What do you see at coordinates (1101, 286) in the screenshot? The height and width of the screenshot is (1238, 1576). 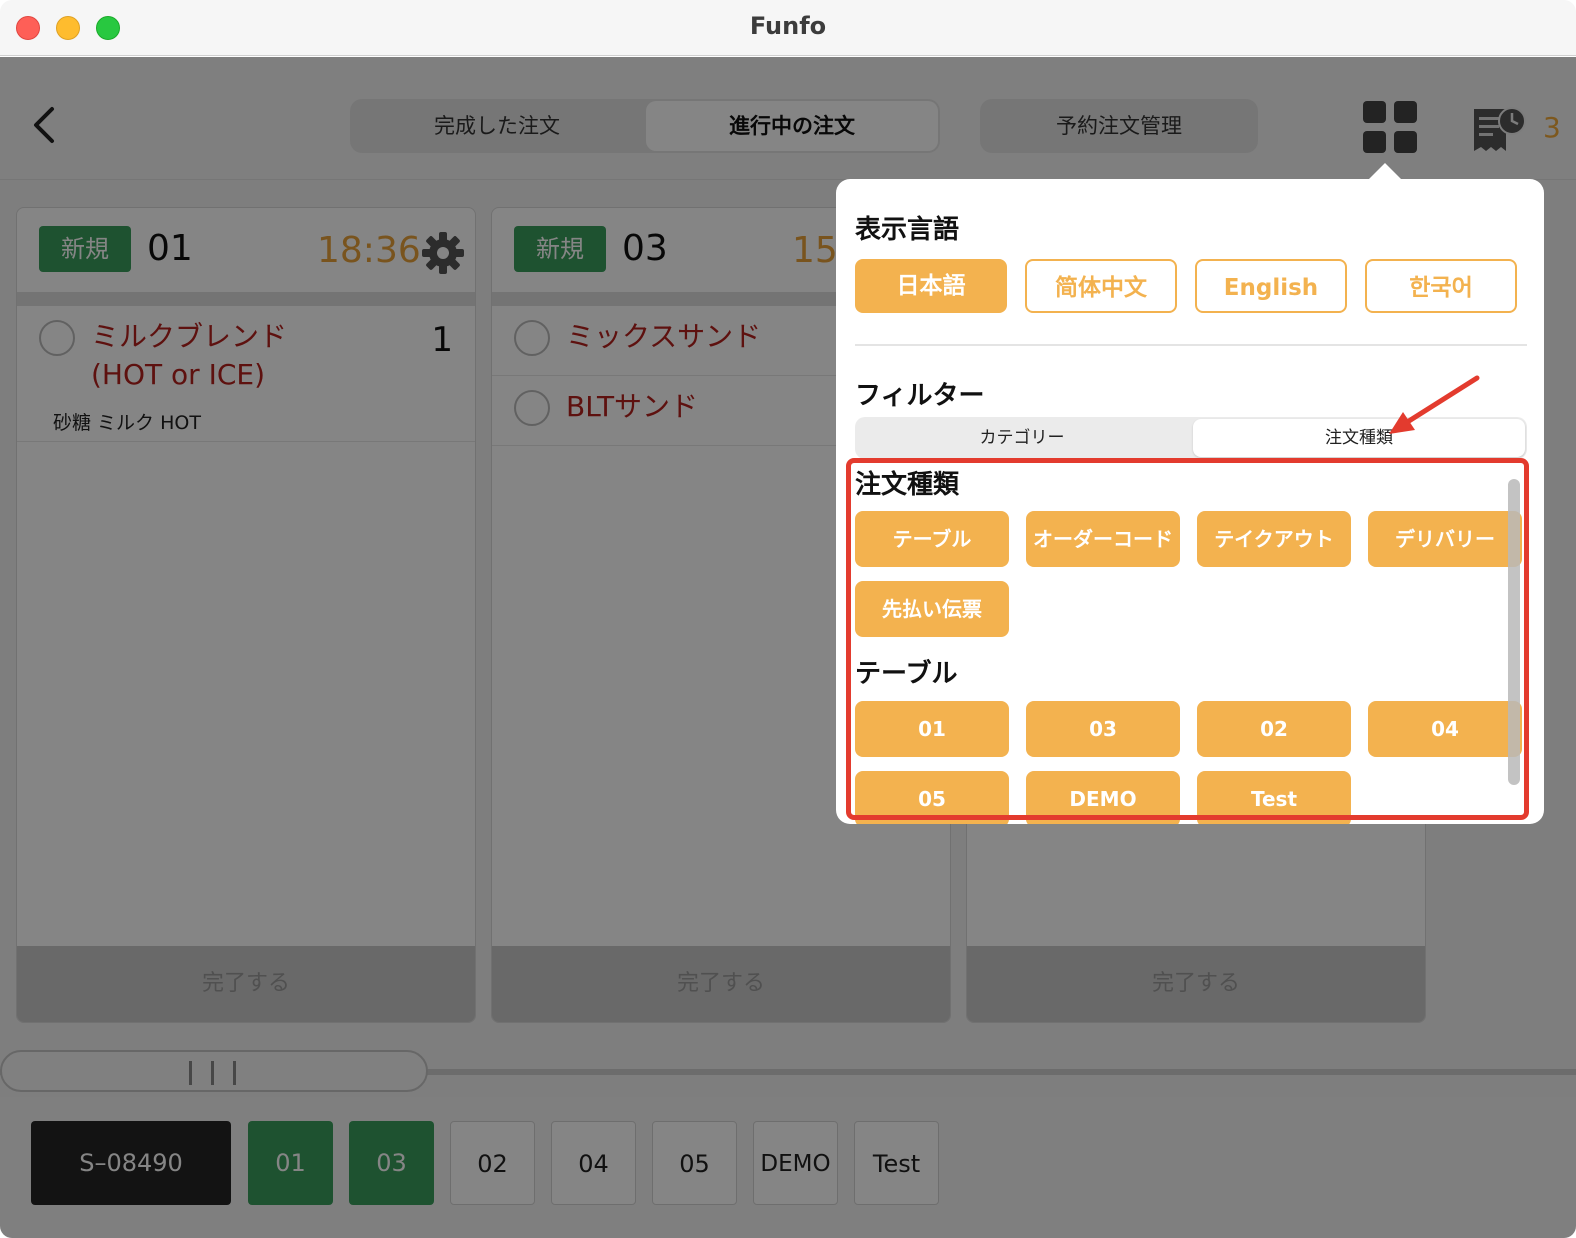 I see `language-chinese-button: 简体中文` at bounding box center [1101, 286].